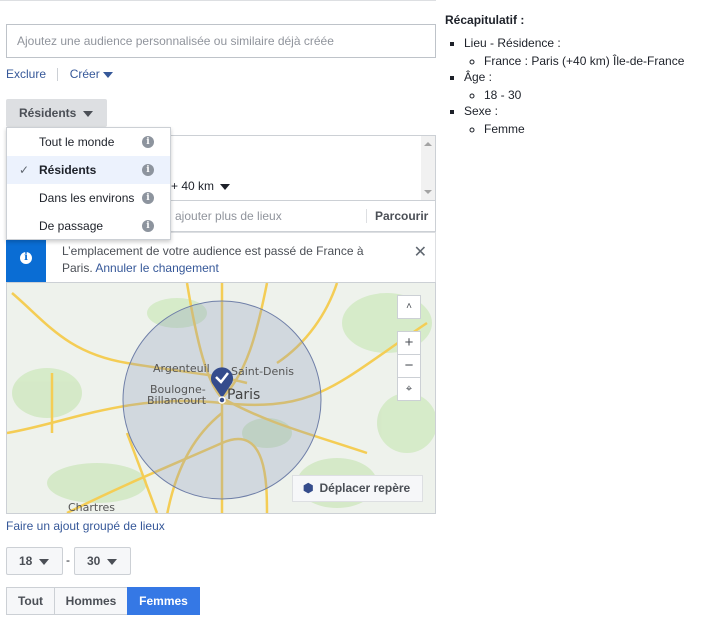 Image resolution: width=703 pixels, height=626 pixels. What do you see at coordinates (30, 601) in the screenshot?
I see `gender-all-button: Tout` at bounding box center [30, 601].